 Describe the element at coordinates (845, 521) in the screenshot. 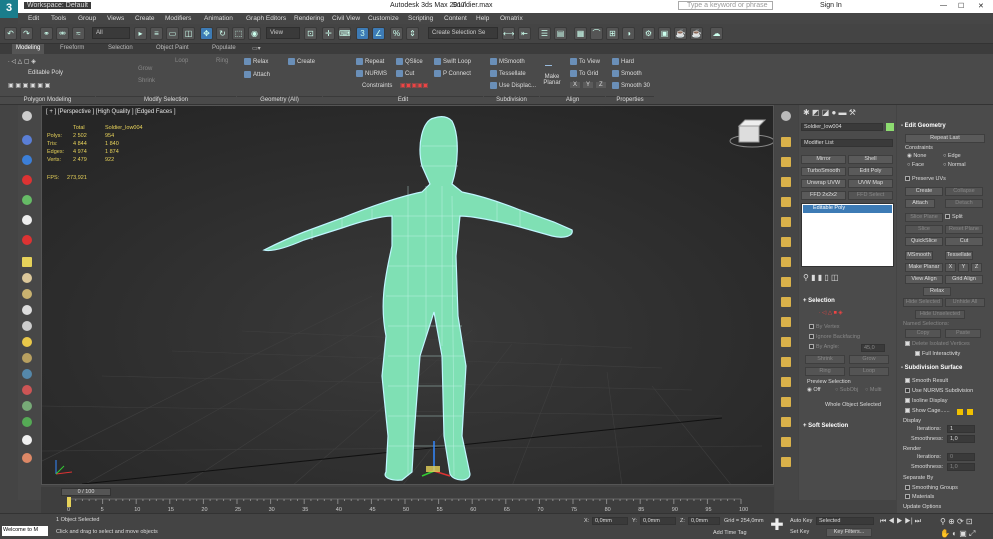

I see `key-mode-dropdown: Selected` at that location.